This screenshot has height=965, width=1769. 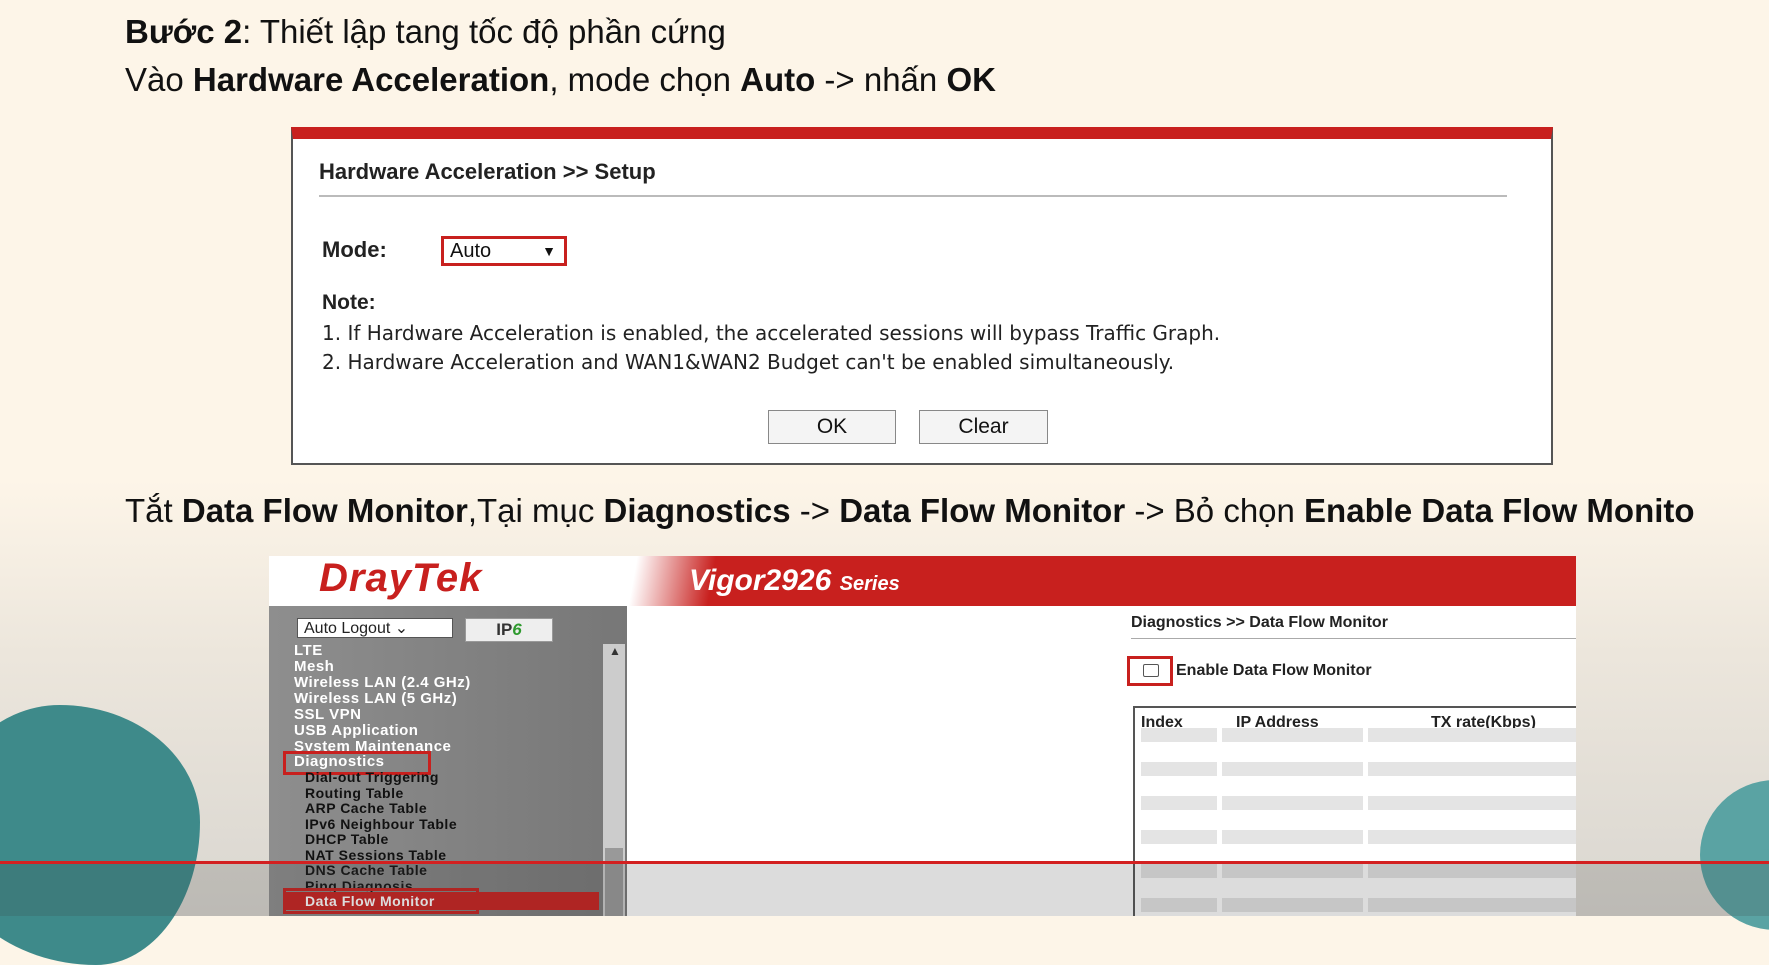 What do you see at coordinates (354, 249) in the screenshot?
I see `mode-label: Mode:` at bounding box center [354, 249].